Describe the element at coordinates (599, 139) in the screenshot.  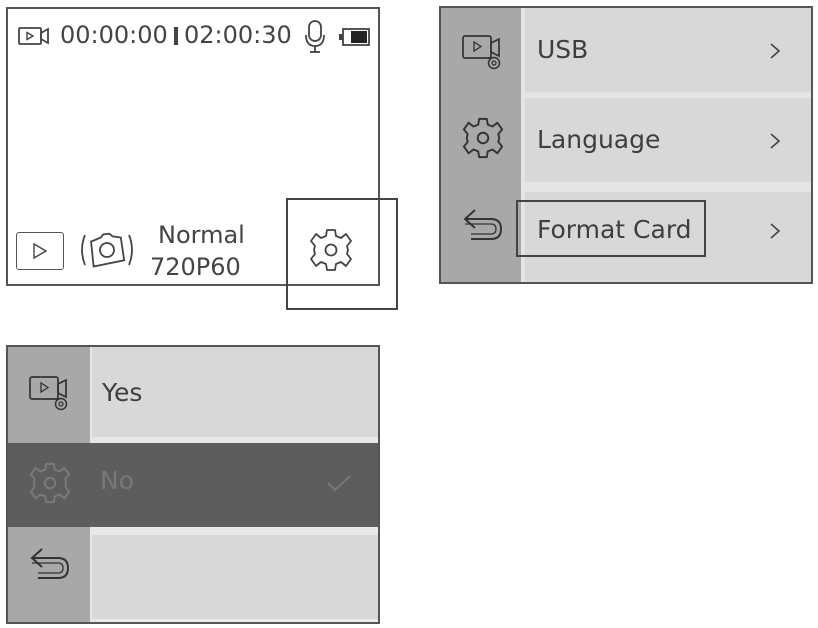
I see `menu-item-label: Language` at that location.